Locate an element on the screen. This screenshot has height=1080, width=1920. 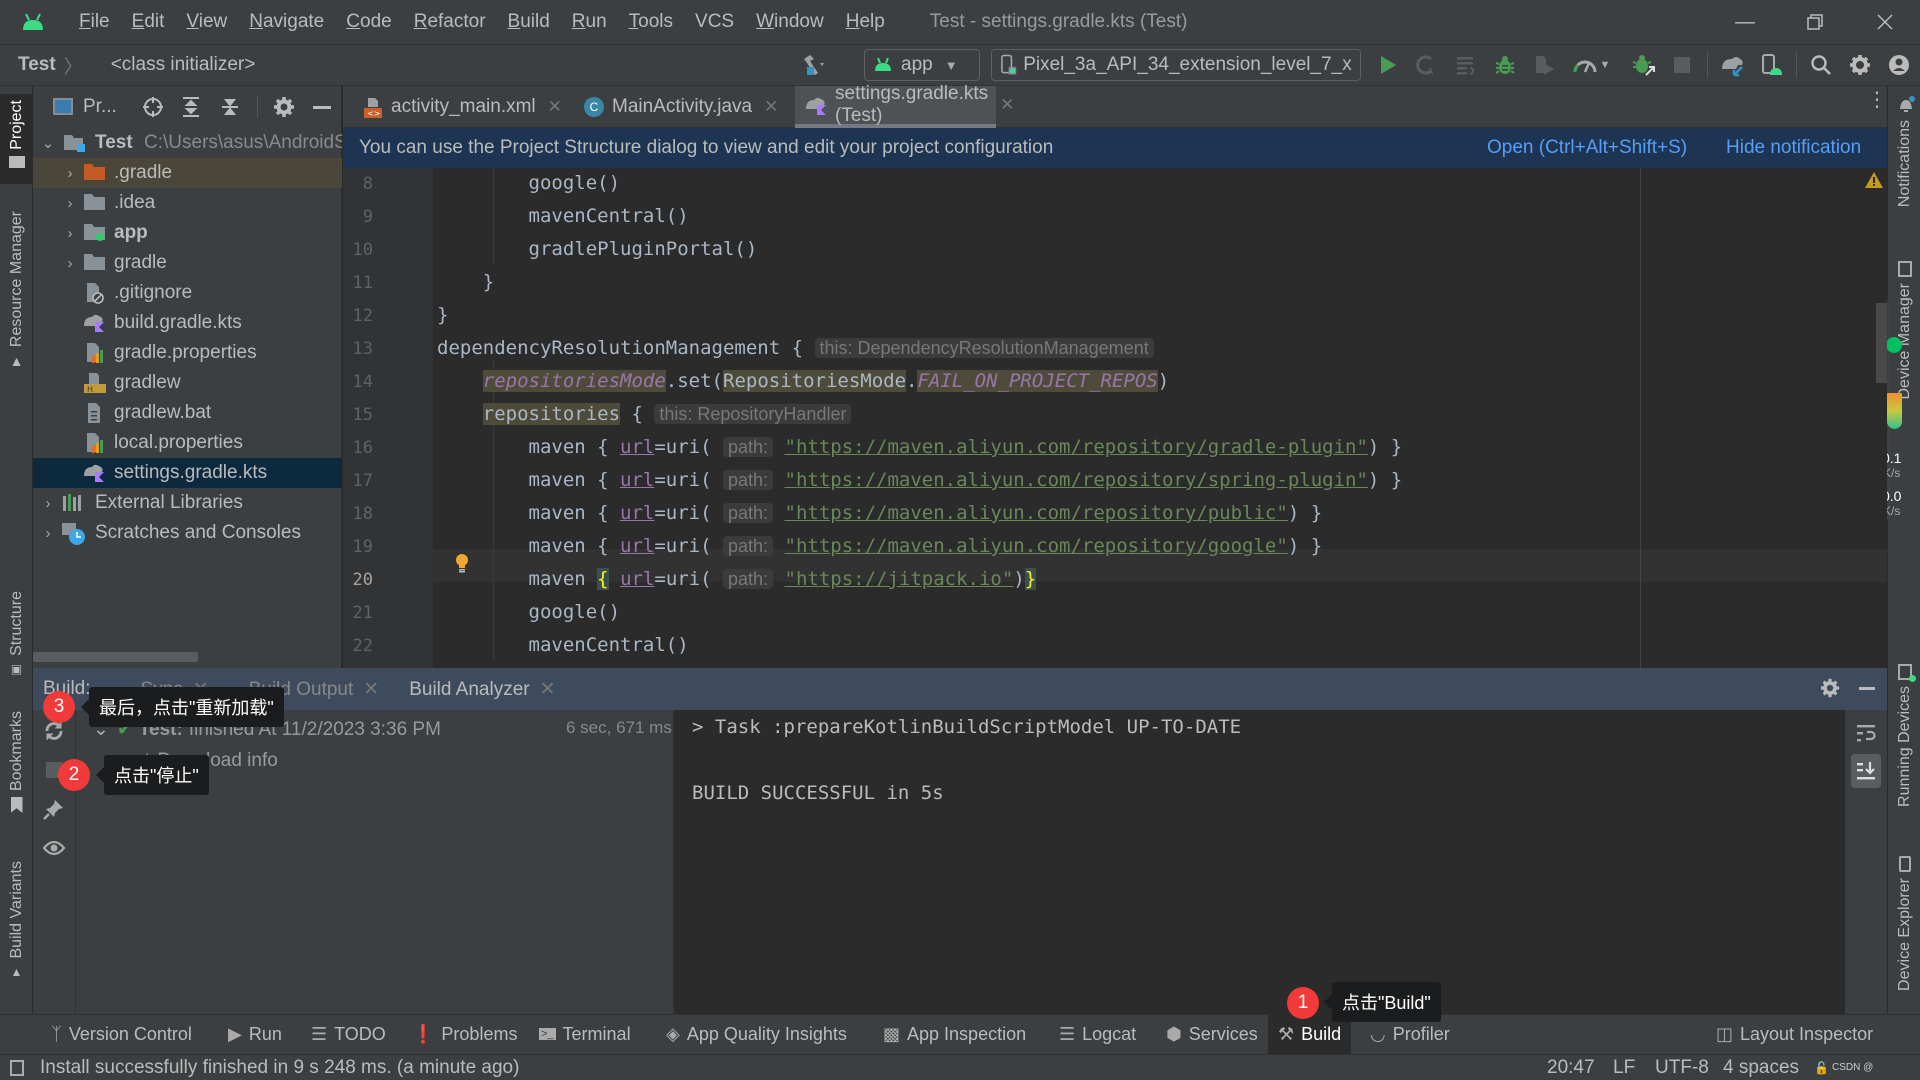
collapse-all-button is located at coordinates (230, 107).